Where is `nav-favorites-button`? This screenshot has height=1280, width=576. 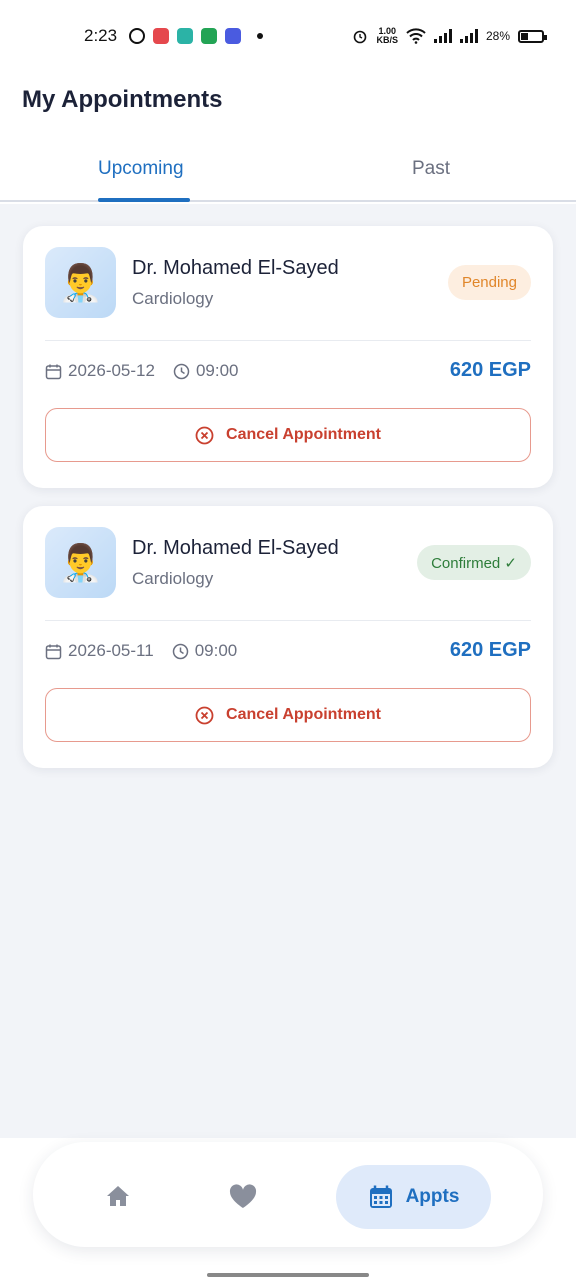 nav-favorites-button is located at coordinates (243, 1199).